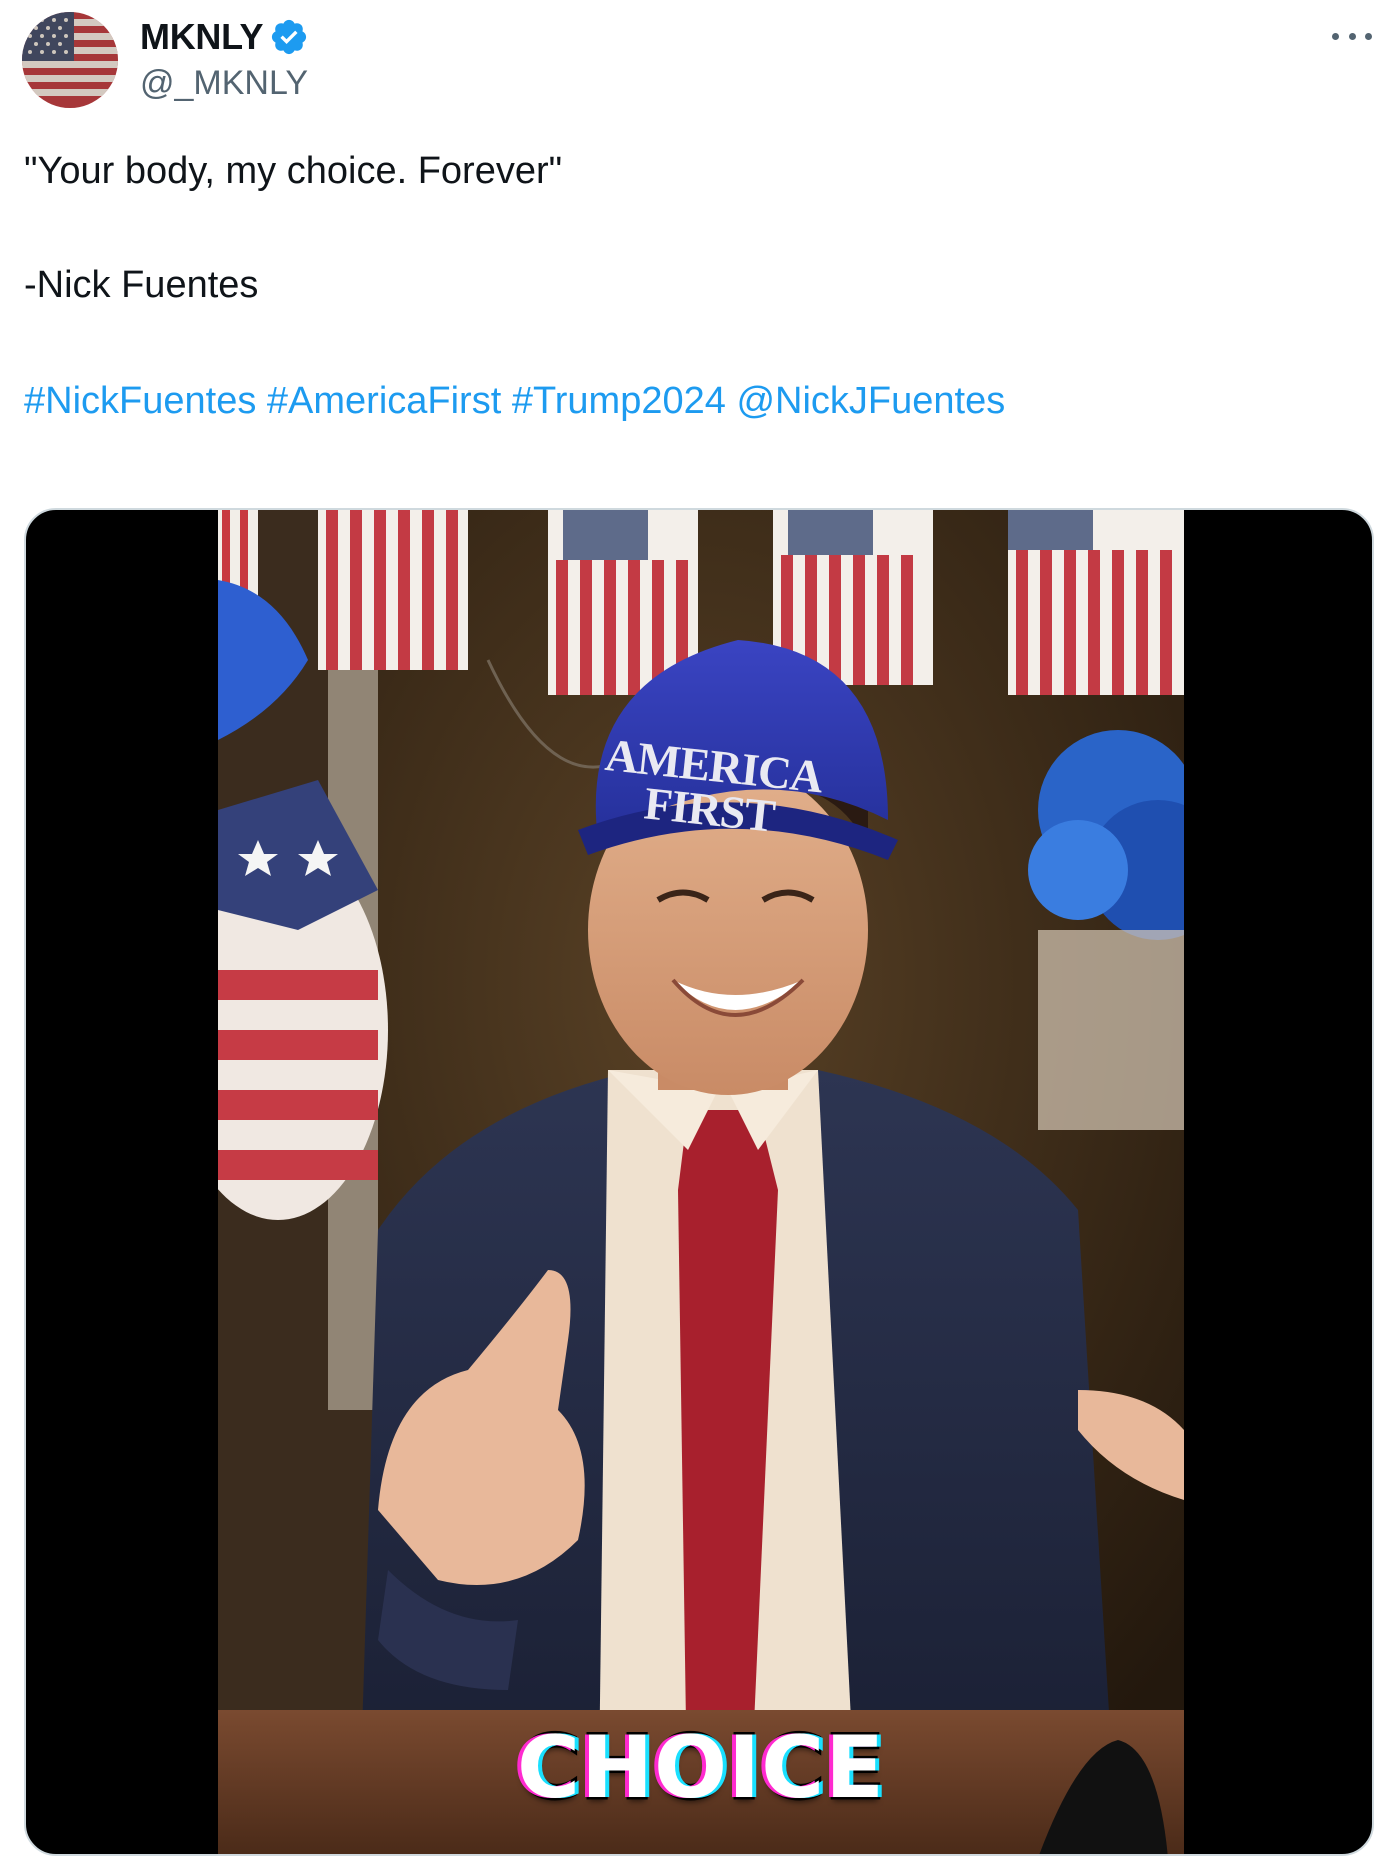 The height and width of the screenshot is (1874, 1400). Describe the element at coordinates (141, 285) in the screenshot. I see `tweet-text-attribution: -Nick Fuentes` at that location.